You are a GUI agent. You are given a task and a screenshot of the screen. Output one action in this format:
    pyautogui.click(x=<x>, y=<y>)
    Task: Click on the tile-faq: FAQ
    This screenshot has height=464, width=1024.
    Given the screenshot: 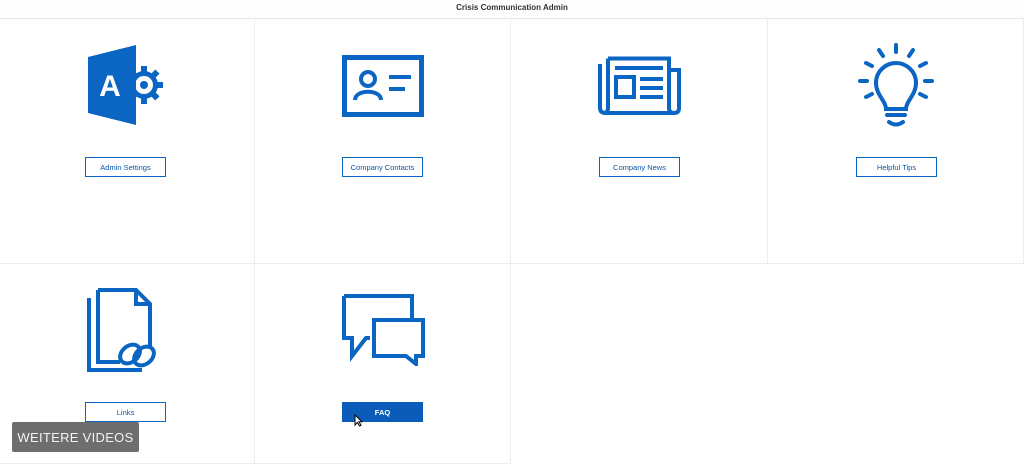 What is the action you would take?
    pyautogui.click(x=383, y=364)
    